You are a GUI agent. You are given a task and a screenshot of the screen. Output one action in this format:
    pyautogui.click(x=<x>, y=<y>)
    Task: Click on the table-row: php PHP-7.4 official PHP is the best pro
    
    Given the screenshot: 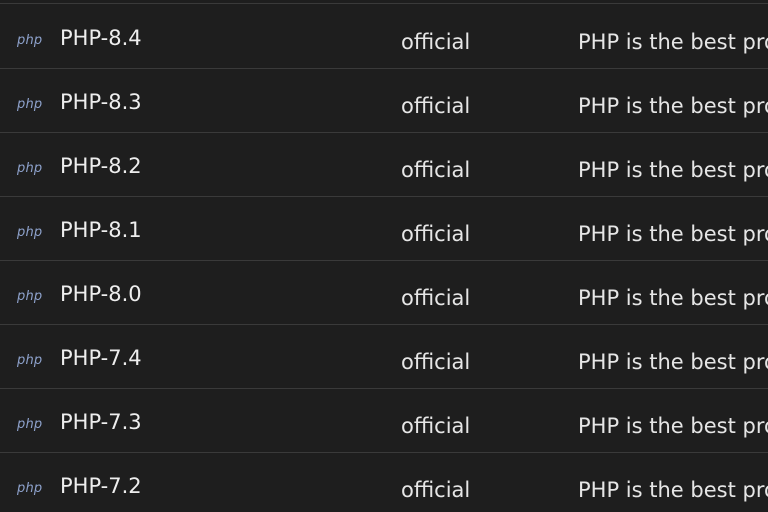 What is the action you would take?
    pyautogui.click(x=384, y=357)
    